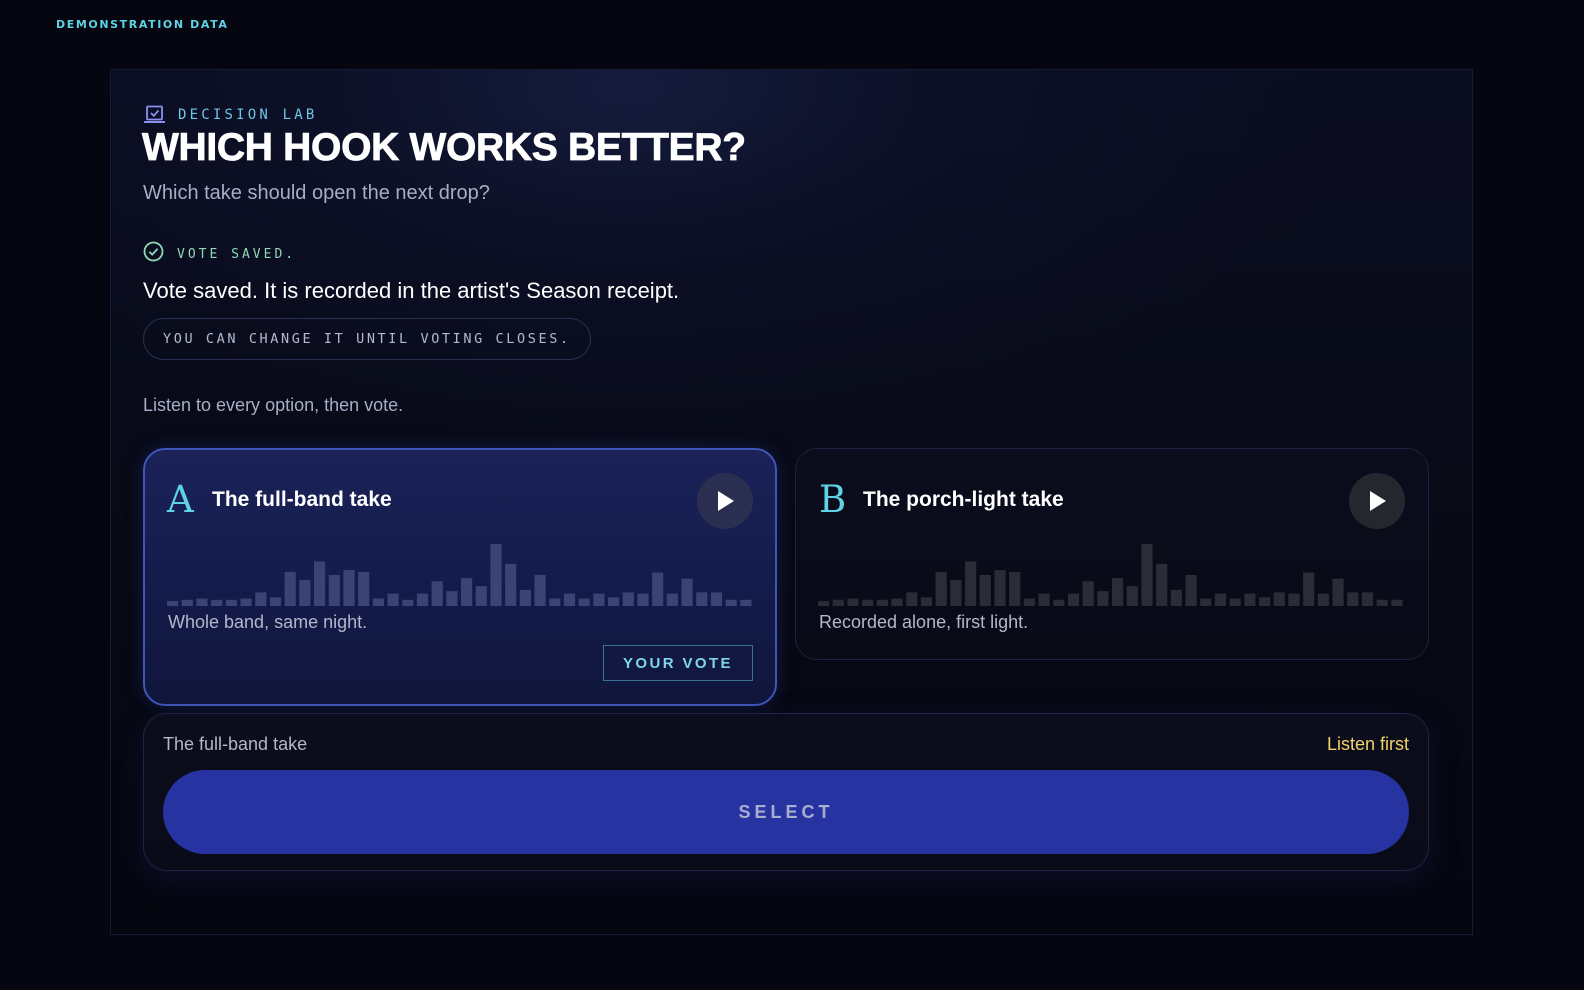 This screenshot has height=990, width=1584. I want to click on eyebrow-label: DECISION LAB, so click(248, 114).